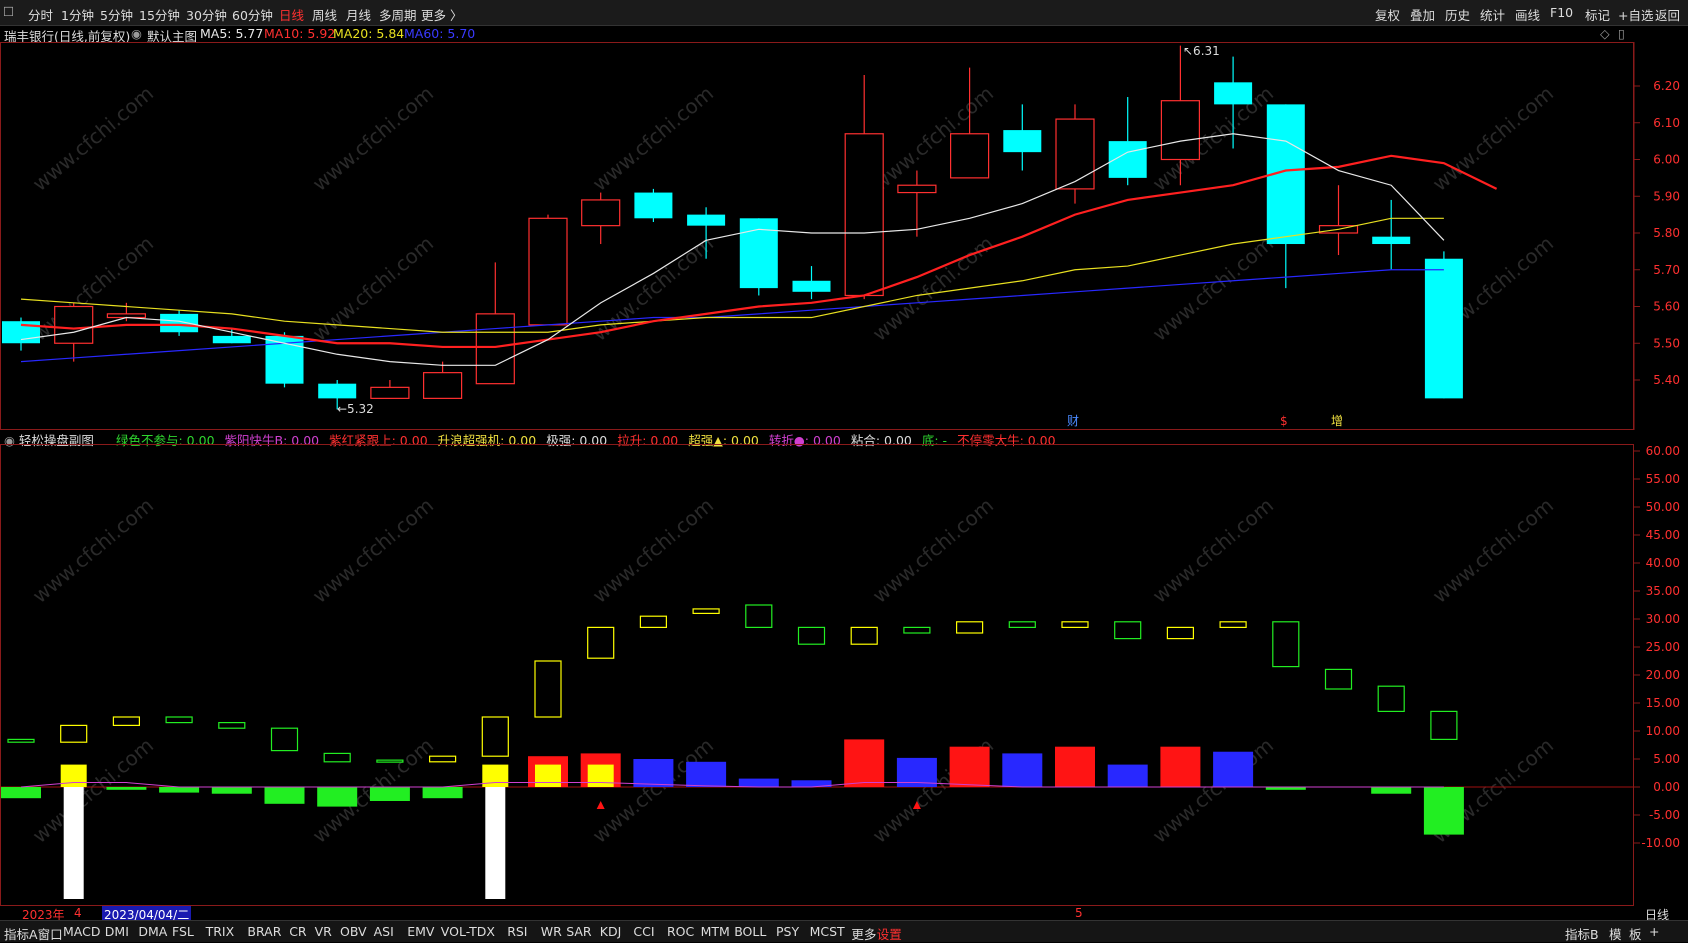  What do you see at coordinates (73, 843) in the screenshot?
I see `white-bar` at bounding box center [73, 843].